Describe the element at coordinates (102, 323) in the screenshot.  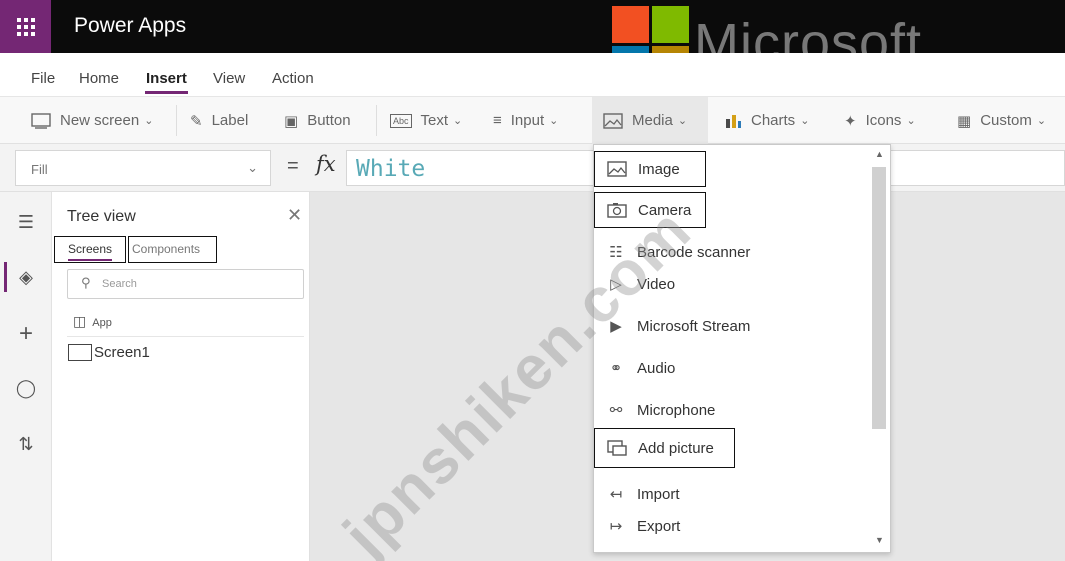
I see `tree-app-label: App` at that location.